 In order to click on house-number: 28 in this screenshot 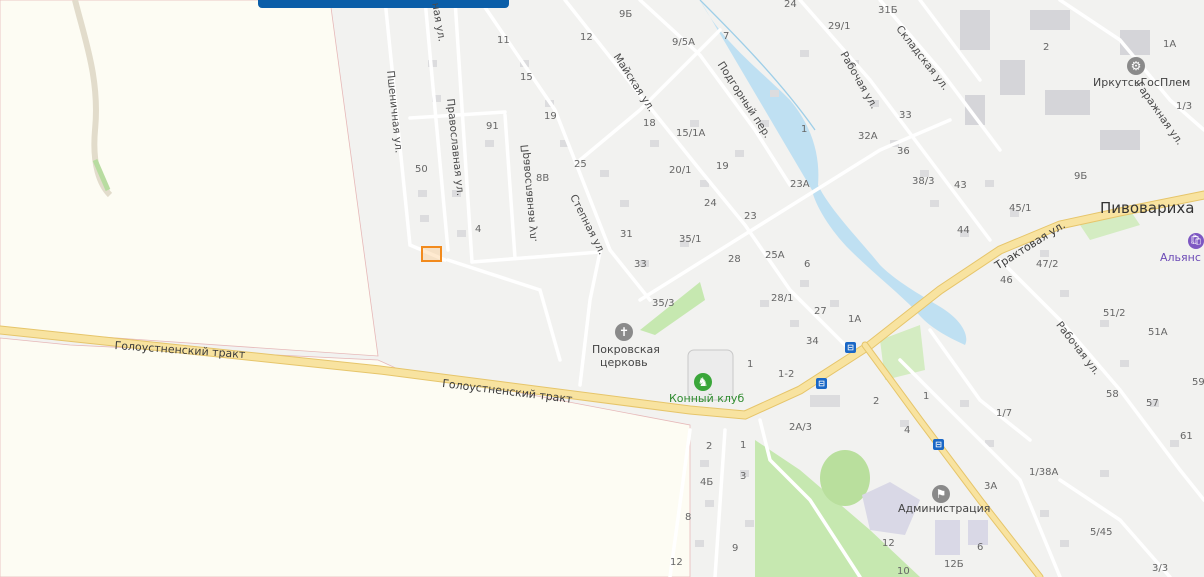, I will do `click(734, 259)`.